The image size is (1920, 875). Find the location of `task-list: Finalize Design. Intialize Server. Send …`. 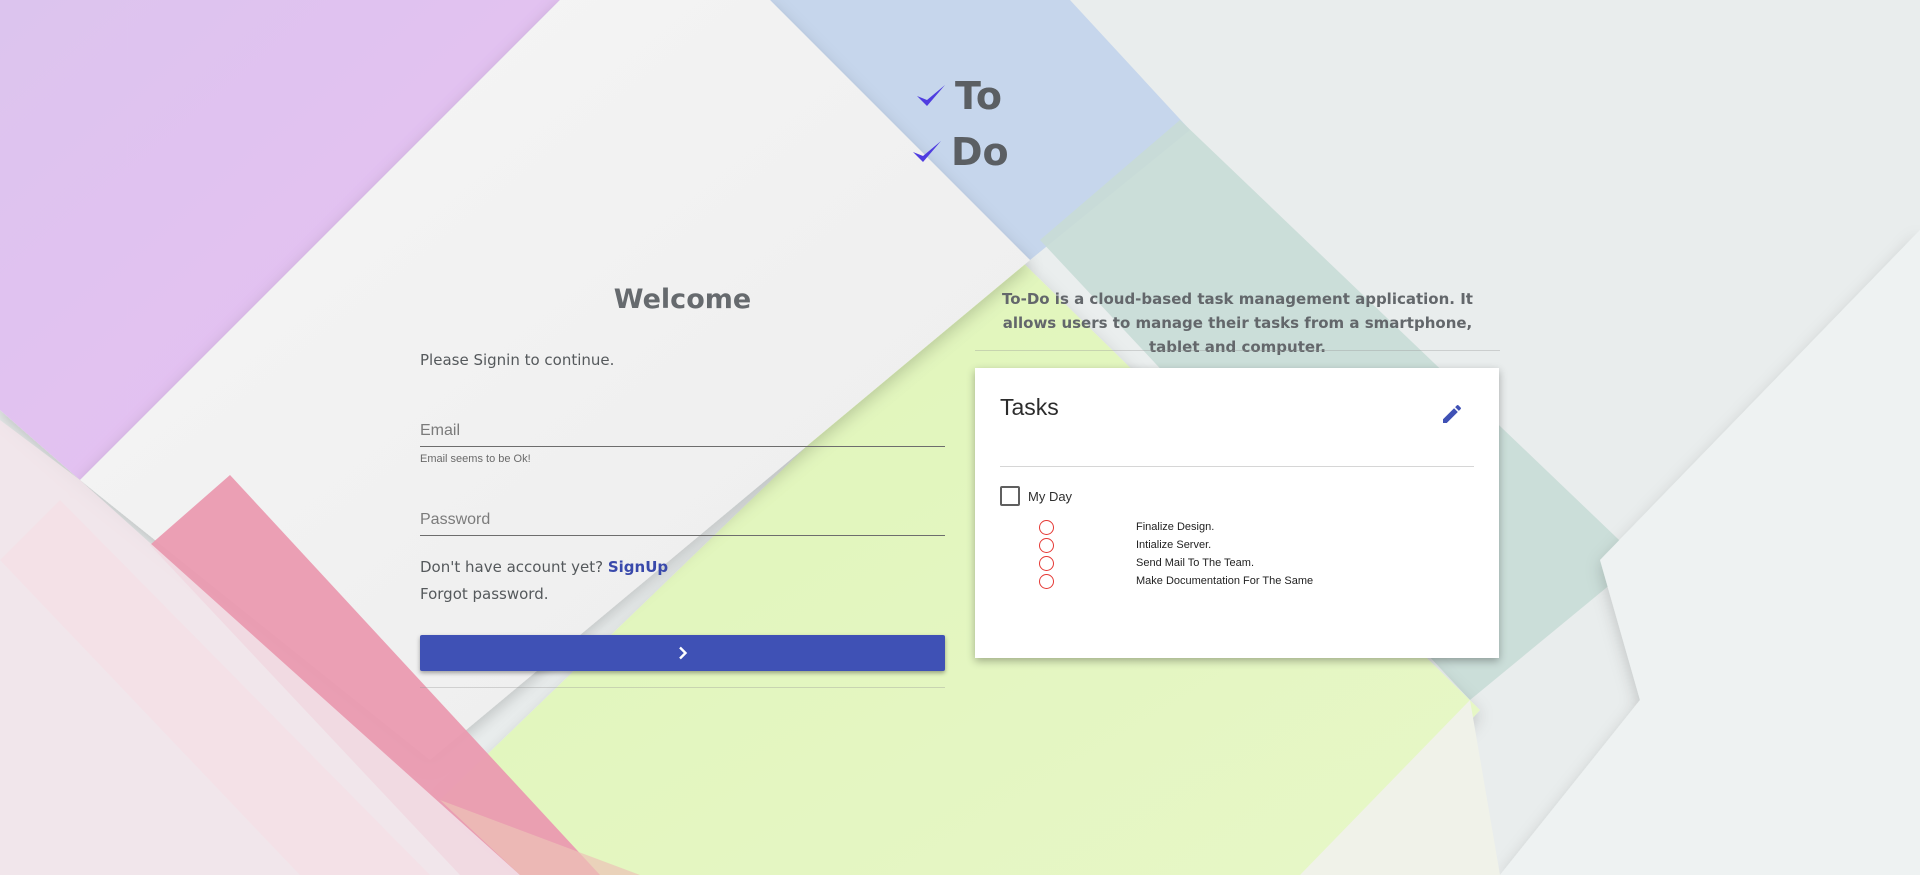

task-list: Finalize Design. Intialize Server. Send … is located at coordinates (1176, 554).